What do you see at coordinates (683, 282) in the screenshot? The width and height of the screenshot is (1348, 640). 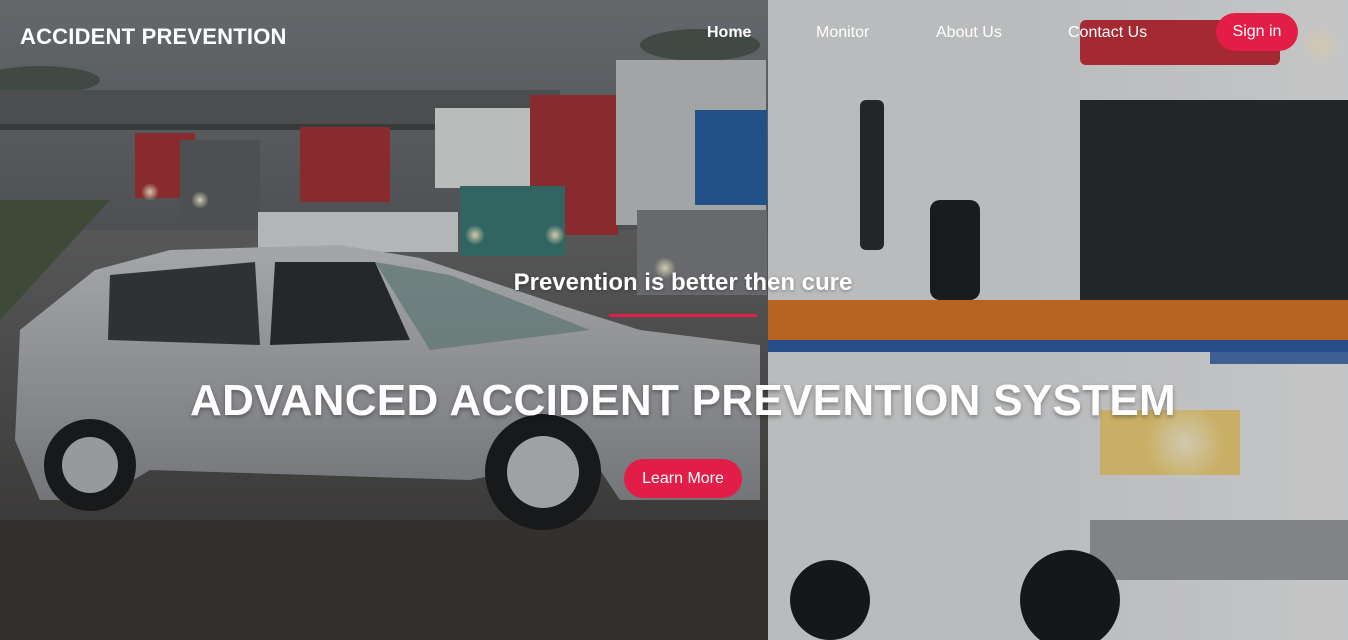 I see `hero-tagline: Prevention is better then cure` at bounding box center [683, 282].